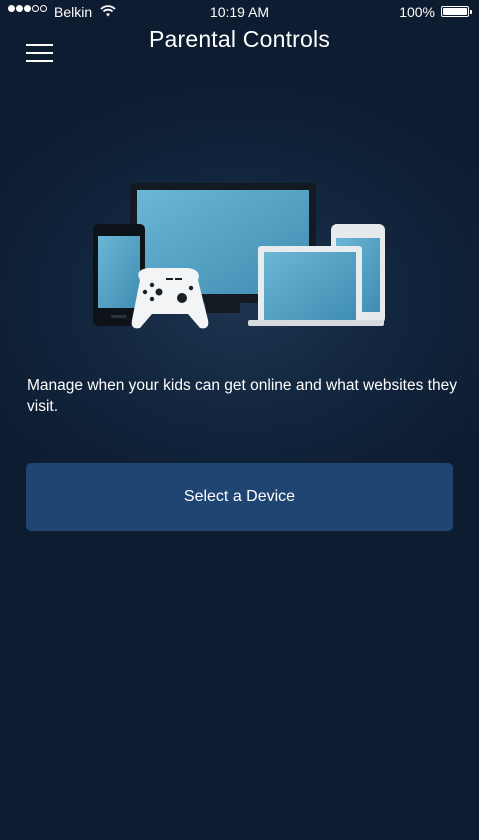  Describe the element at coordinates (239, 39) in the screenshot. I see `page-title: Parental Controls` at that location.